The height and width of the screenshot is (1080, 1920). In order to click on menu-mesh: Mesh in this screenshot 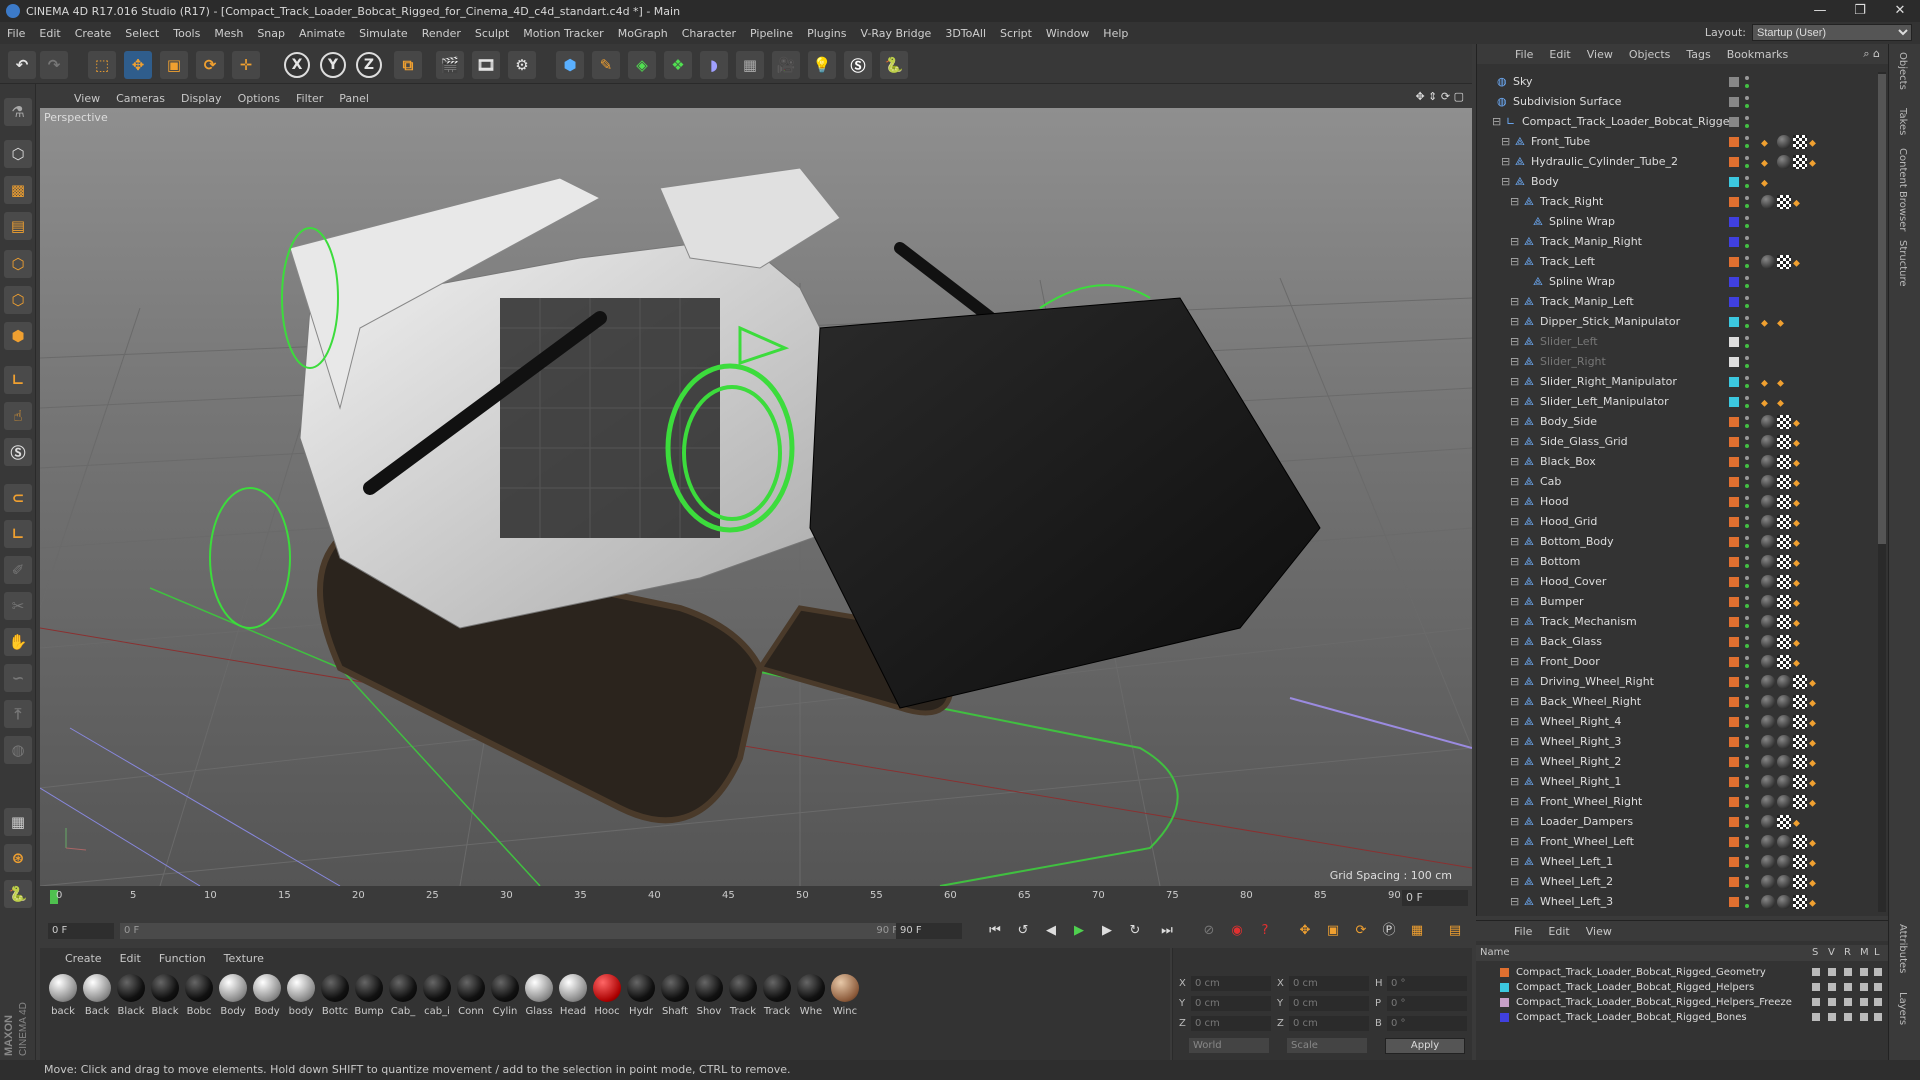, I will do `click(228, 33)`.